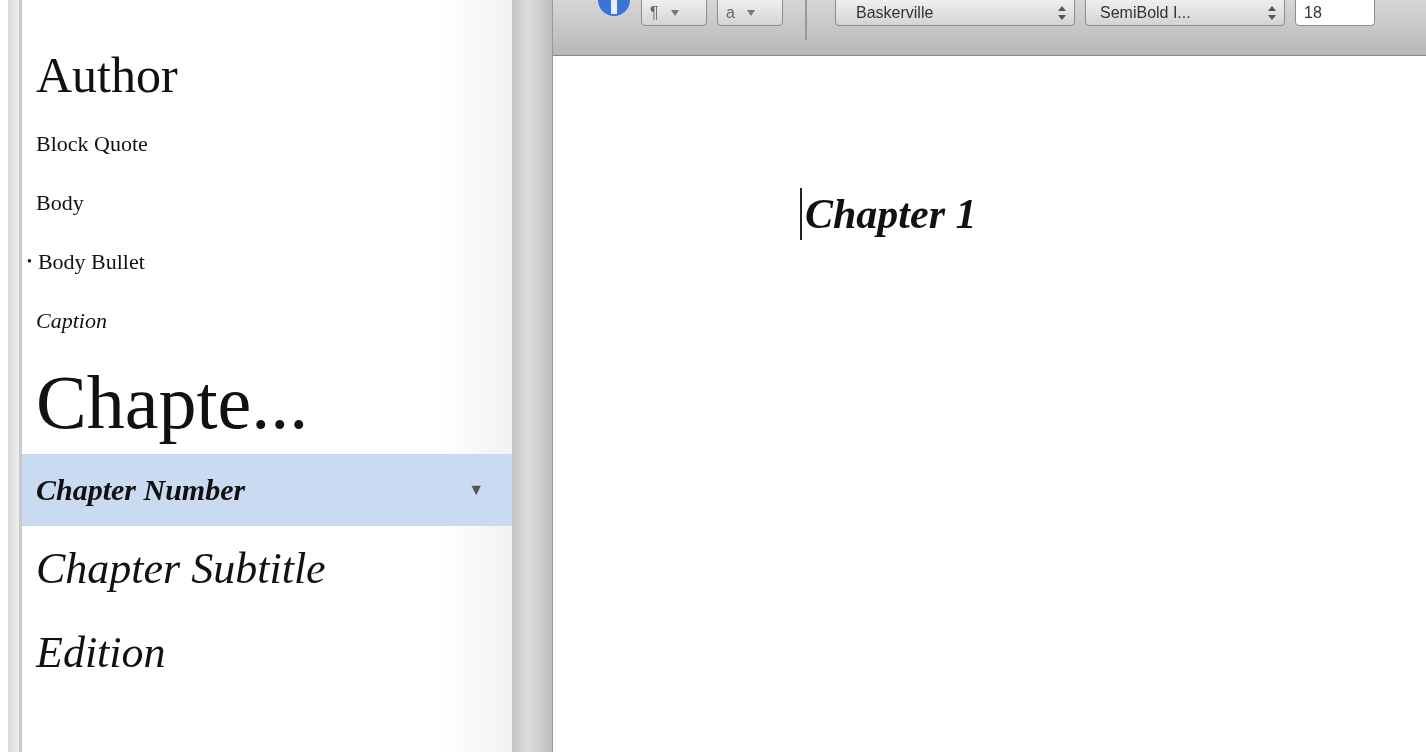  I want to click on style-item: Chapter Number ▼, so click(267, 490).